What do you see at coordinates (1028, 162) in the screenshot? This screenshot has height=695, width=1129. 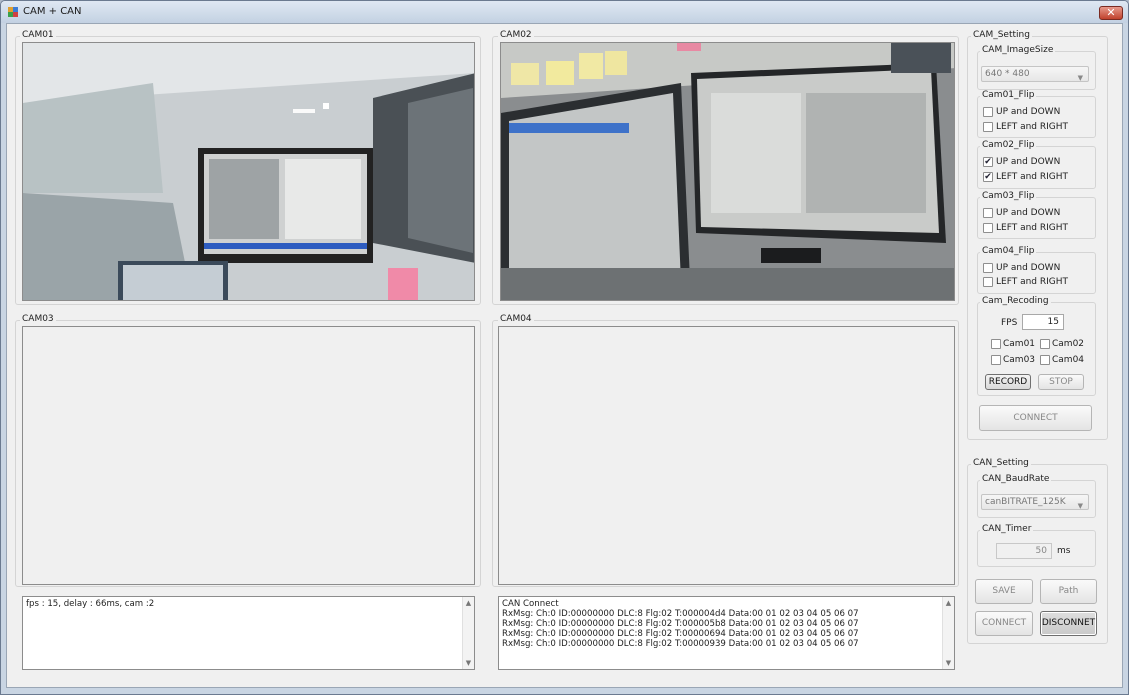 I see `cam02-updown-label: UP and DOWN` at bounding box center [1028, 162].